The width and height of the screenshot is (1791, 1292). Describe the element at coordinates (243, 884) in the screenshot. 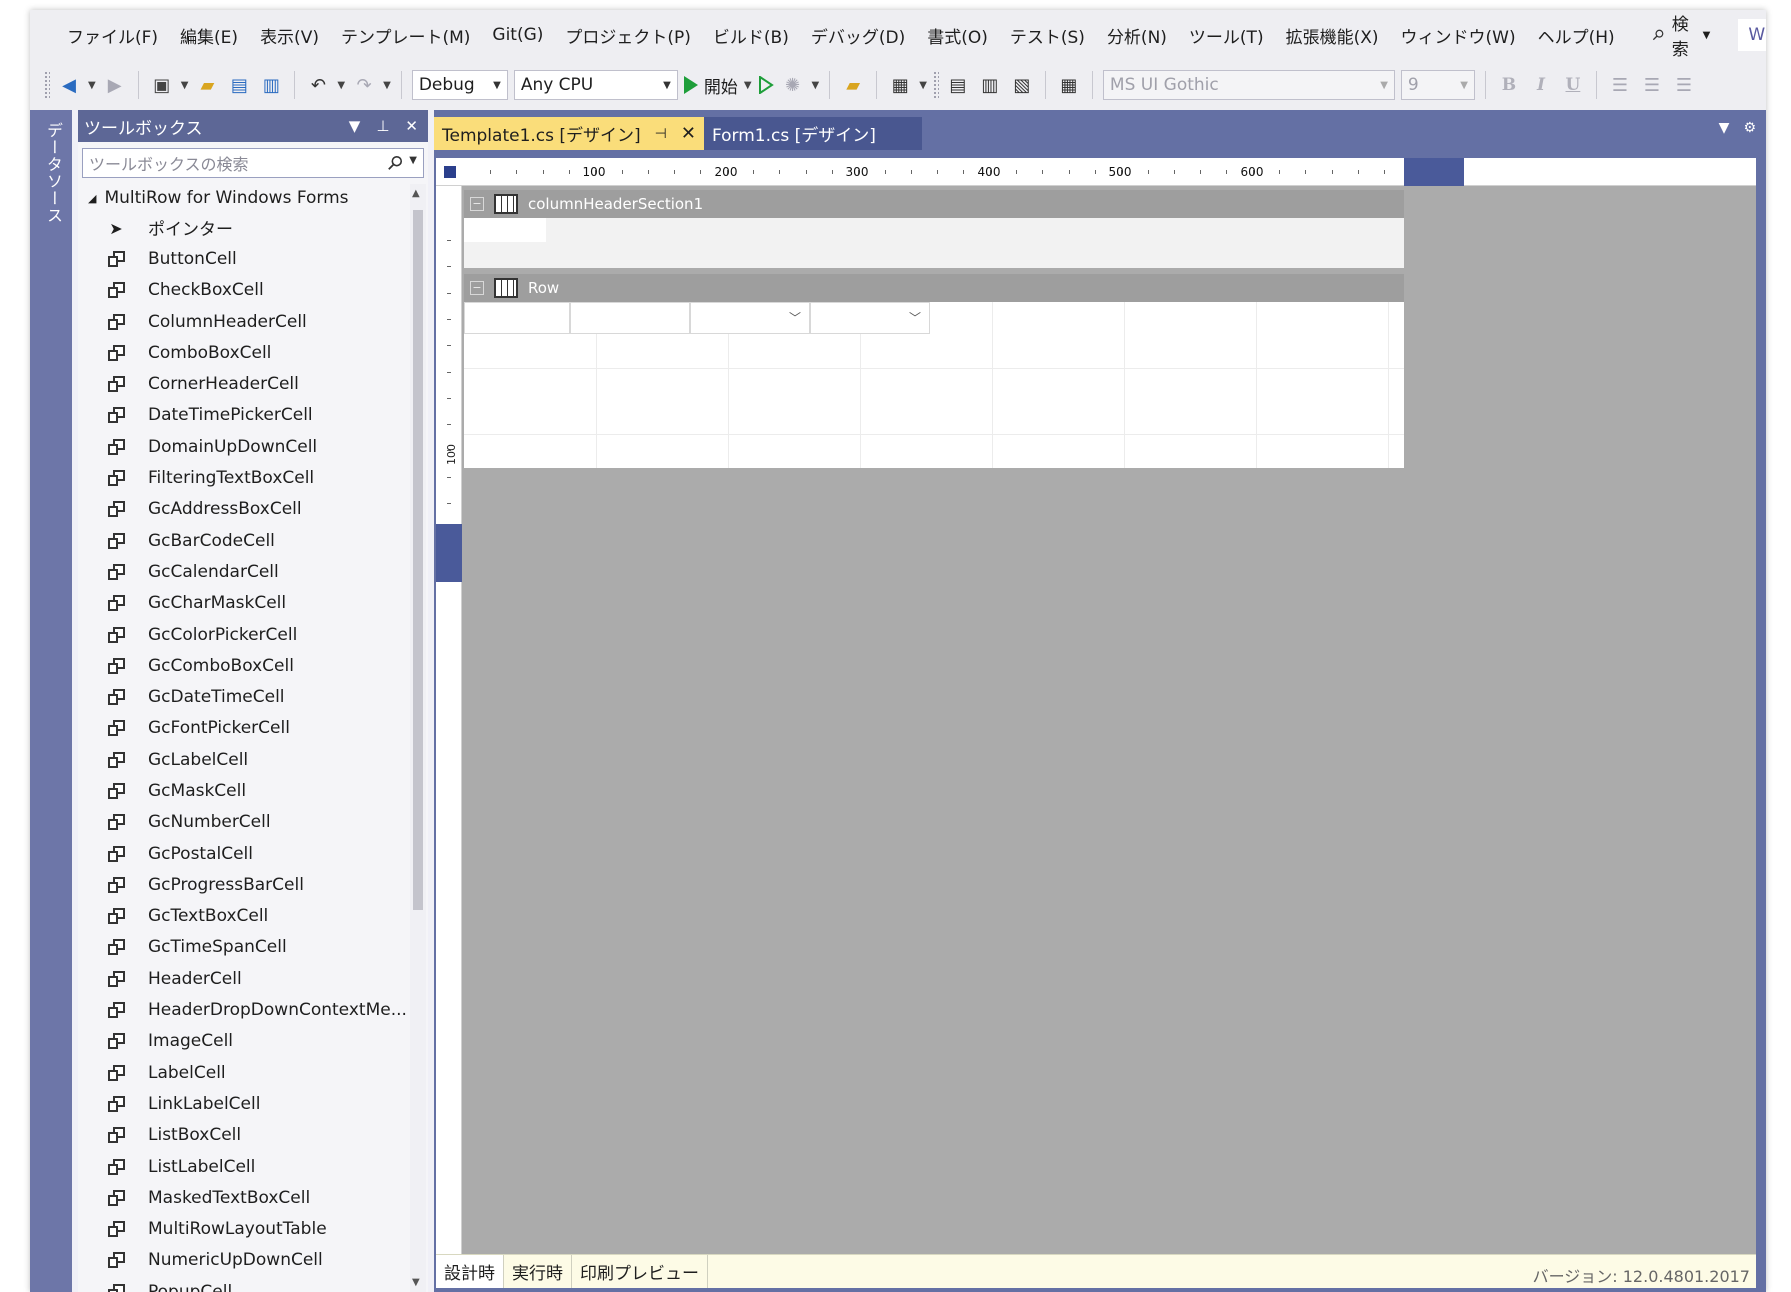

I see `toolbox-item: GcProgressBarCell` at that location.